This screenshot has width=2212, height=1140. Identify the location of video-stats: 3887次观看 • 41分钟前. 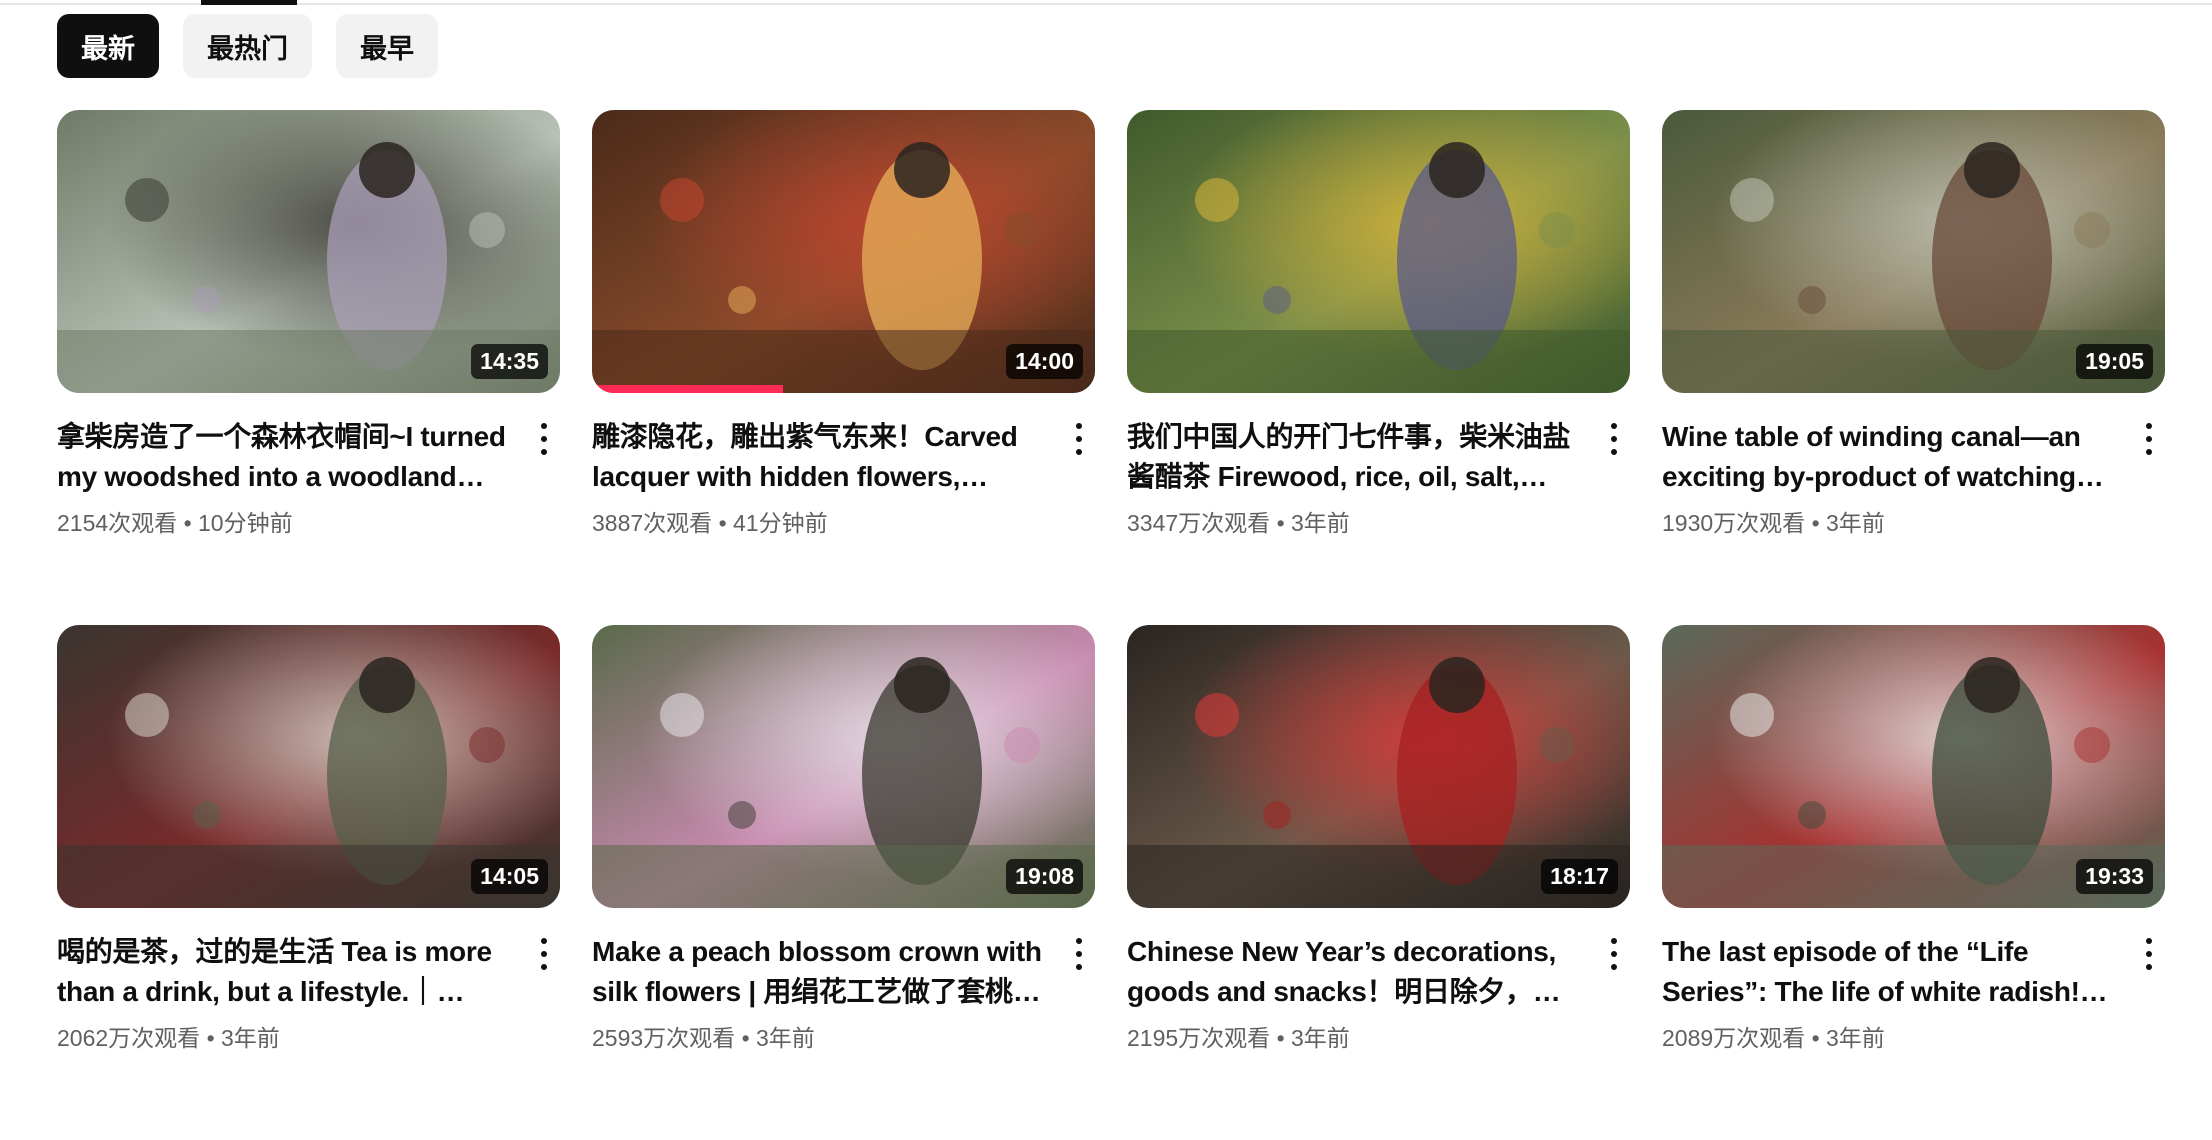
(843, 523).